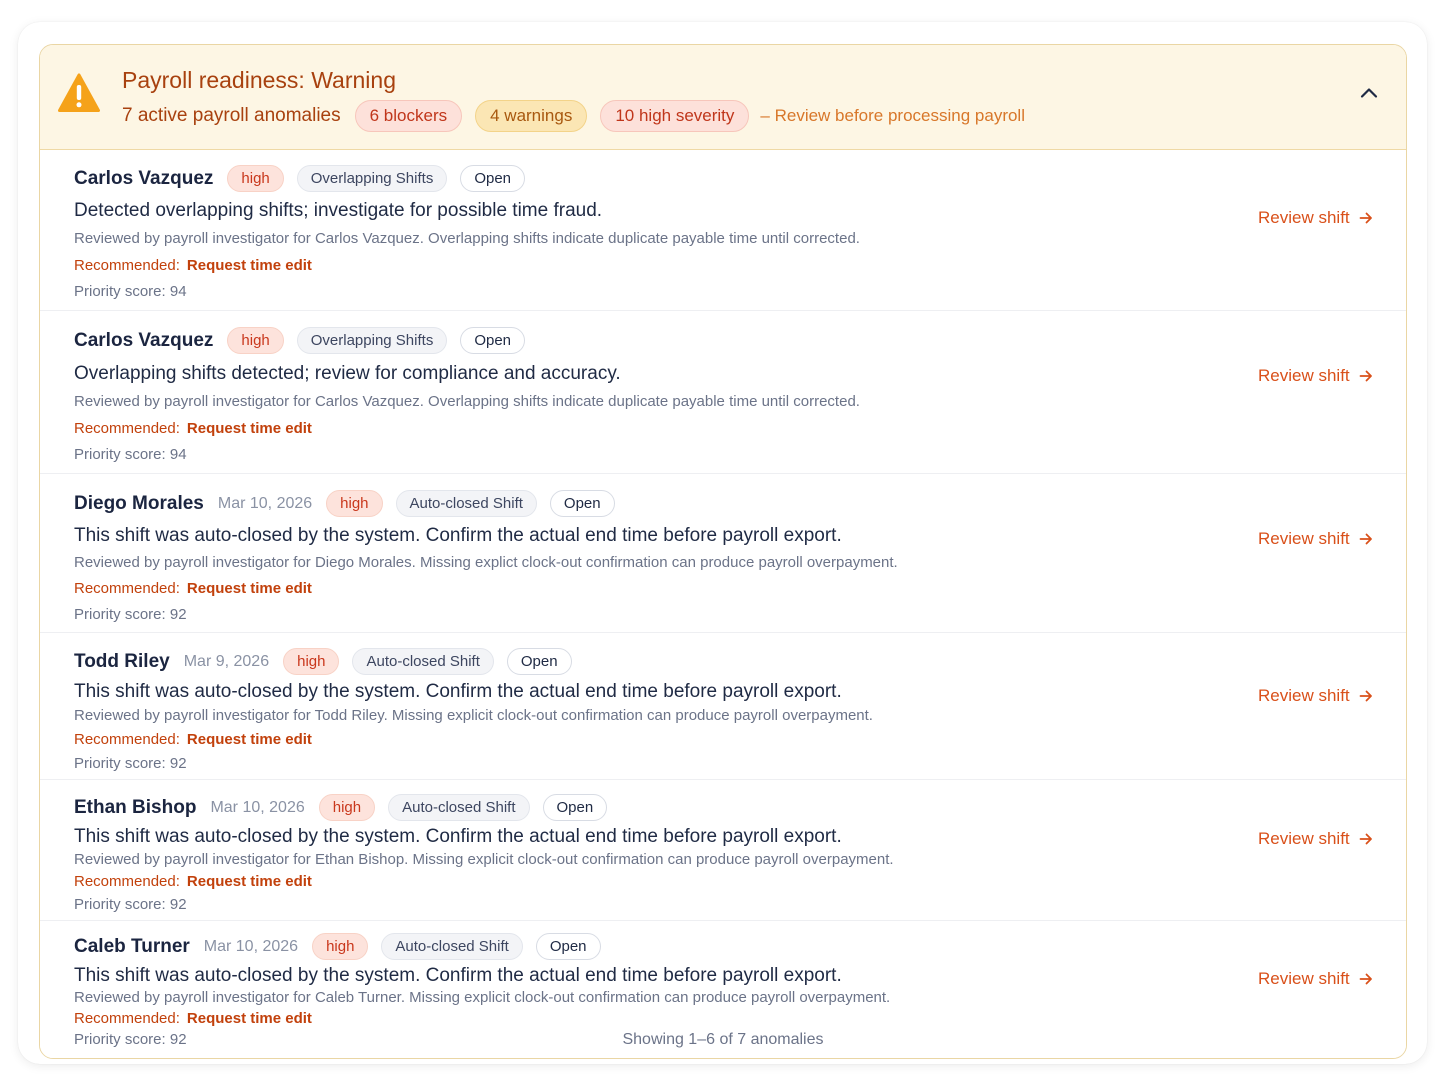 This screenshot has height=1086, width=1448. Describe the element at coordinates (132, 946) in the screenshot. I see `employee-name: Caleb Turner` at that location.